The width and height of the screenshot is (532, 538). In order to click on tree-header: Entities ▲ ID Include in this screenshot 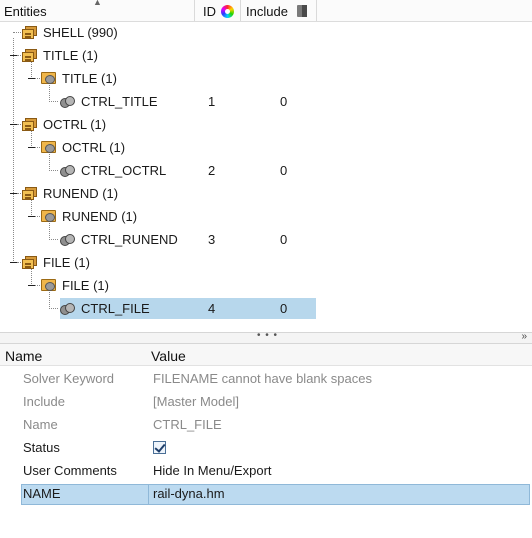, I will do `click(266, 11)`.